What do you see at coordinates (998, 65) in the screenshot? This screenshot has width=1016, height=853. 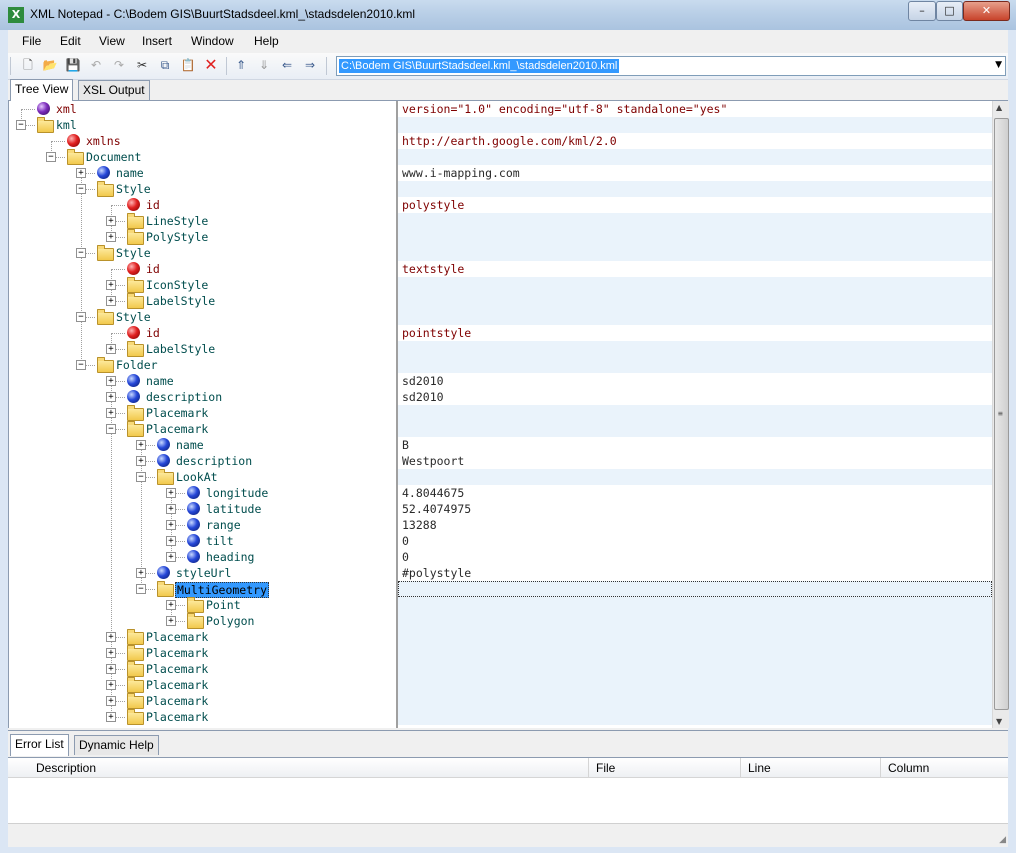 I see `chevron-down-icon: ▼` at bounding box center [998, 65].